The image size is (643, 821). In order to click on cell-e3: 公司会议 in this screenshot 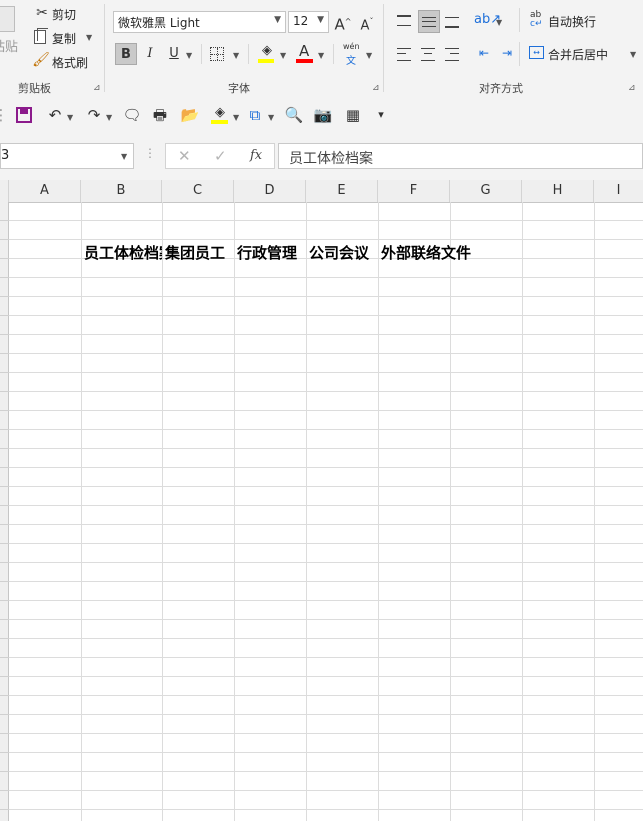, I will do `click(344, 253)`.